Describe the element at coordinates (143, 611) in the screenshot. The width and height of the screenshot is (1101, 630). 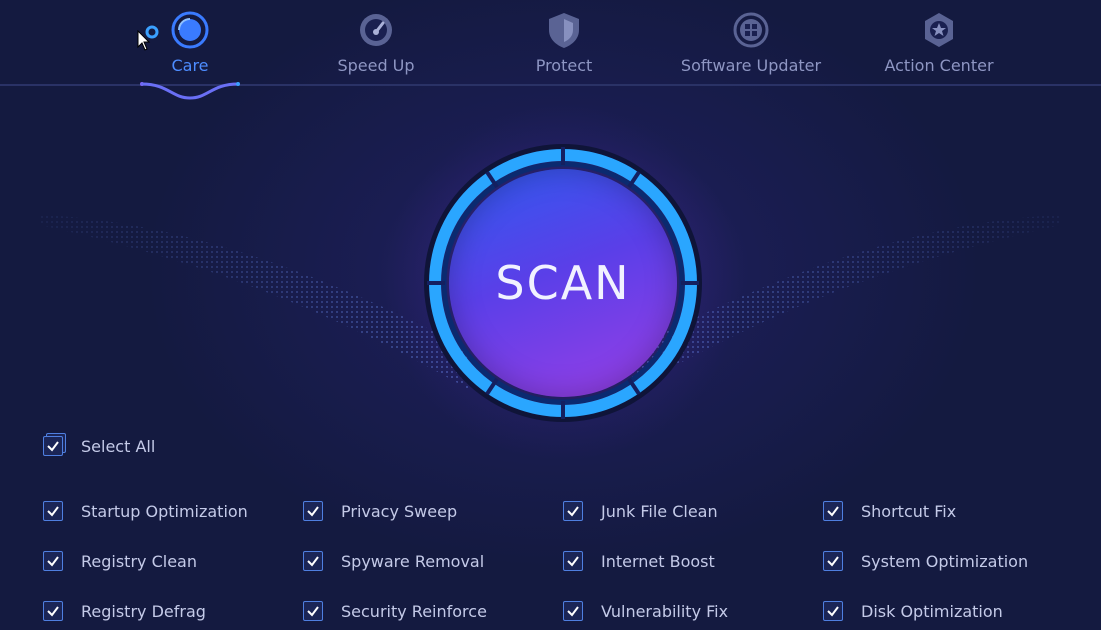
I see `checkbox-label: Registry Defrag` at that location.